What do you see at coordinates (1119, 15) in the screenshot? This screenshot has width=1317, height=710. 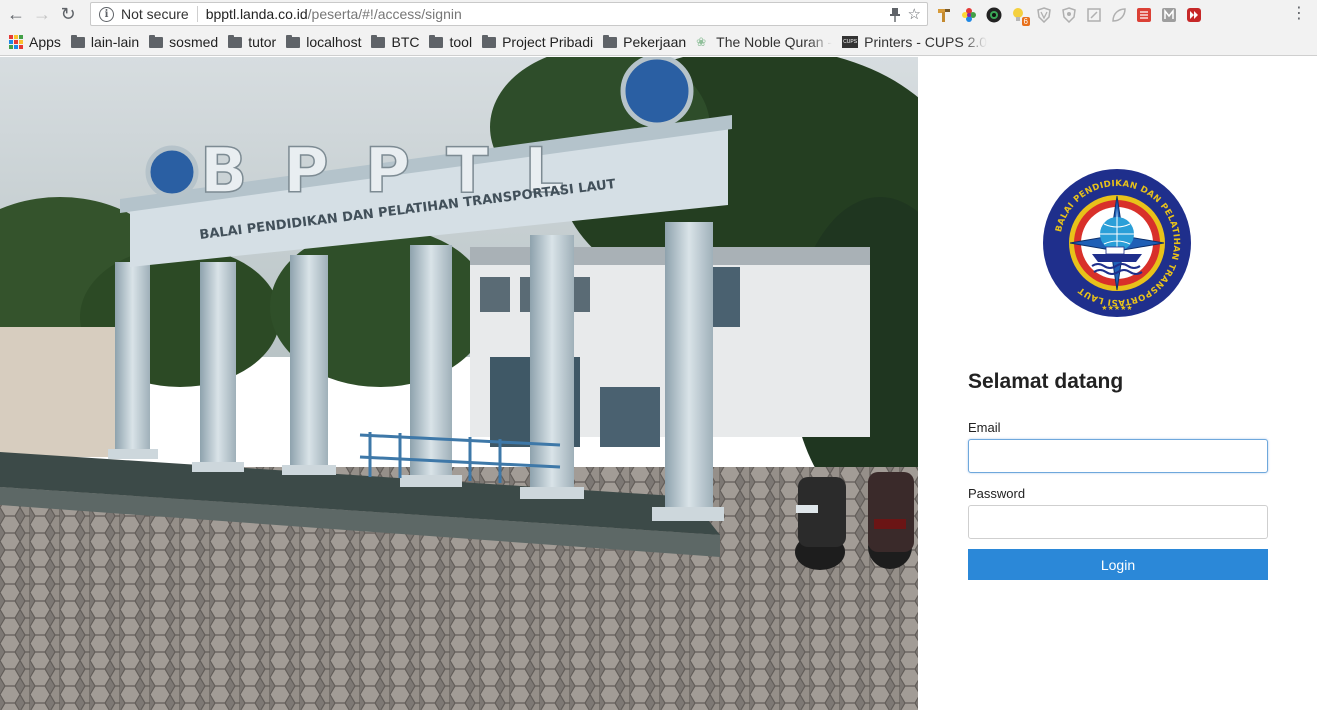 I see `leaf-icon` at bounding box center [1119, 15].